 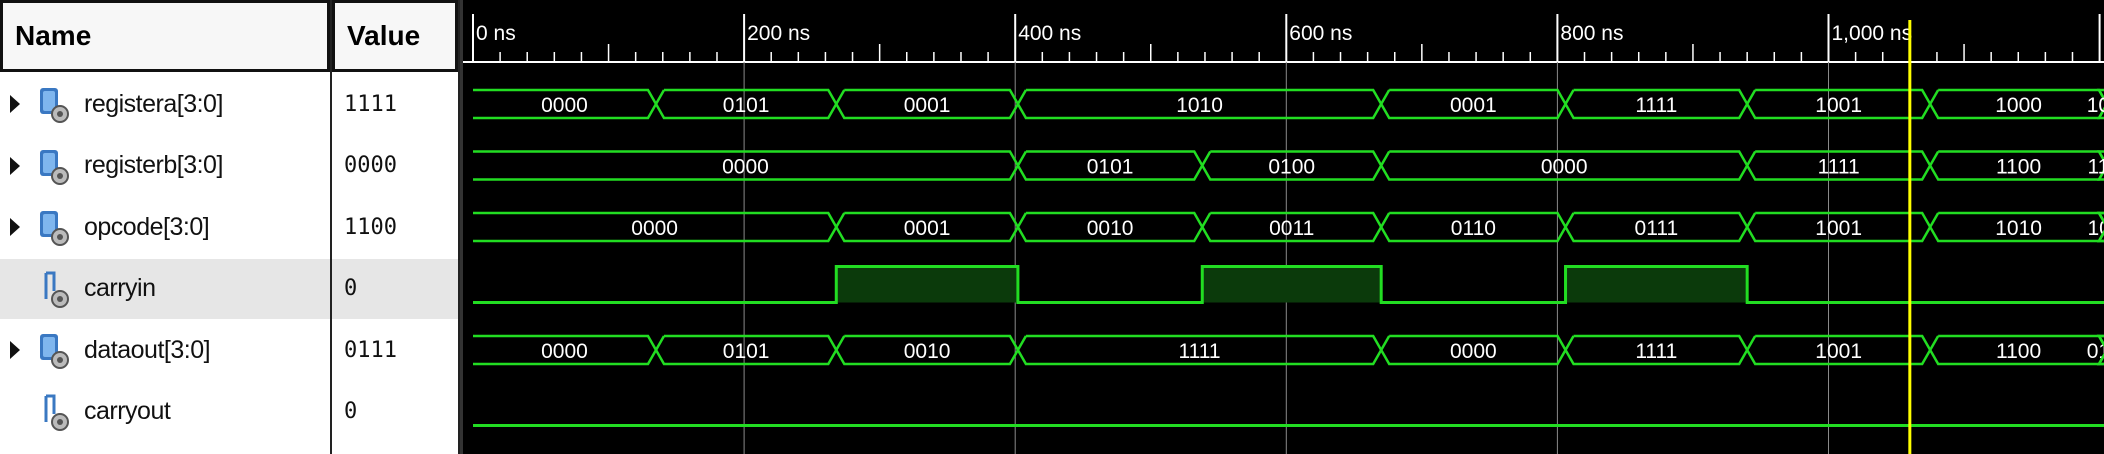 What do you see at coordinates (1283, 38) in the screenshot?
I see `time-ruler: 0 ns 200 ns 400 ns 600 ns 800 ns 1,000 ns` at bounding box center [1283, 38].